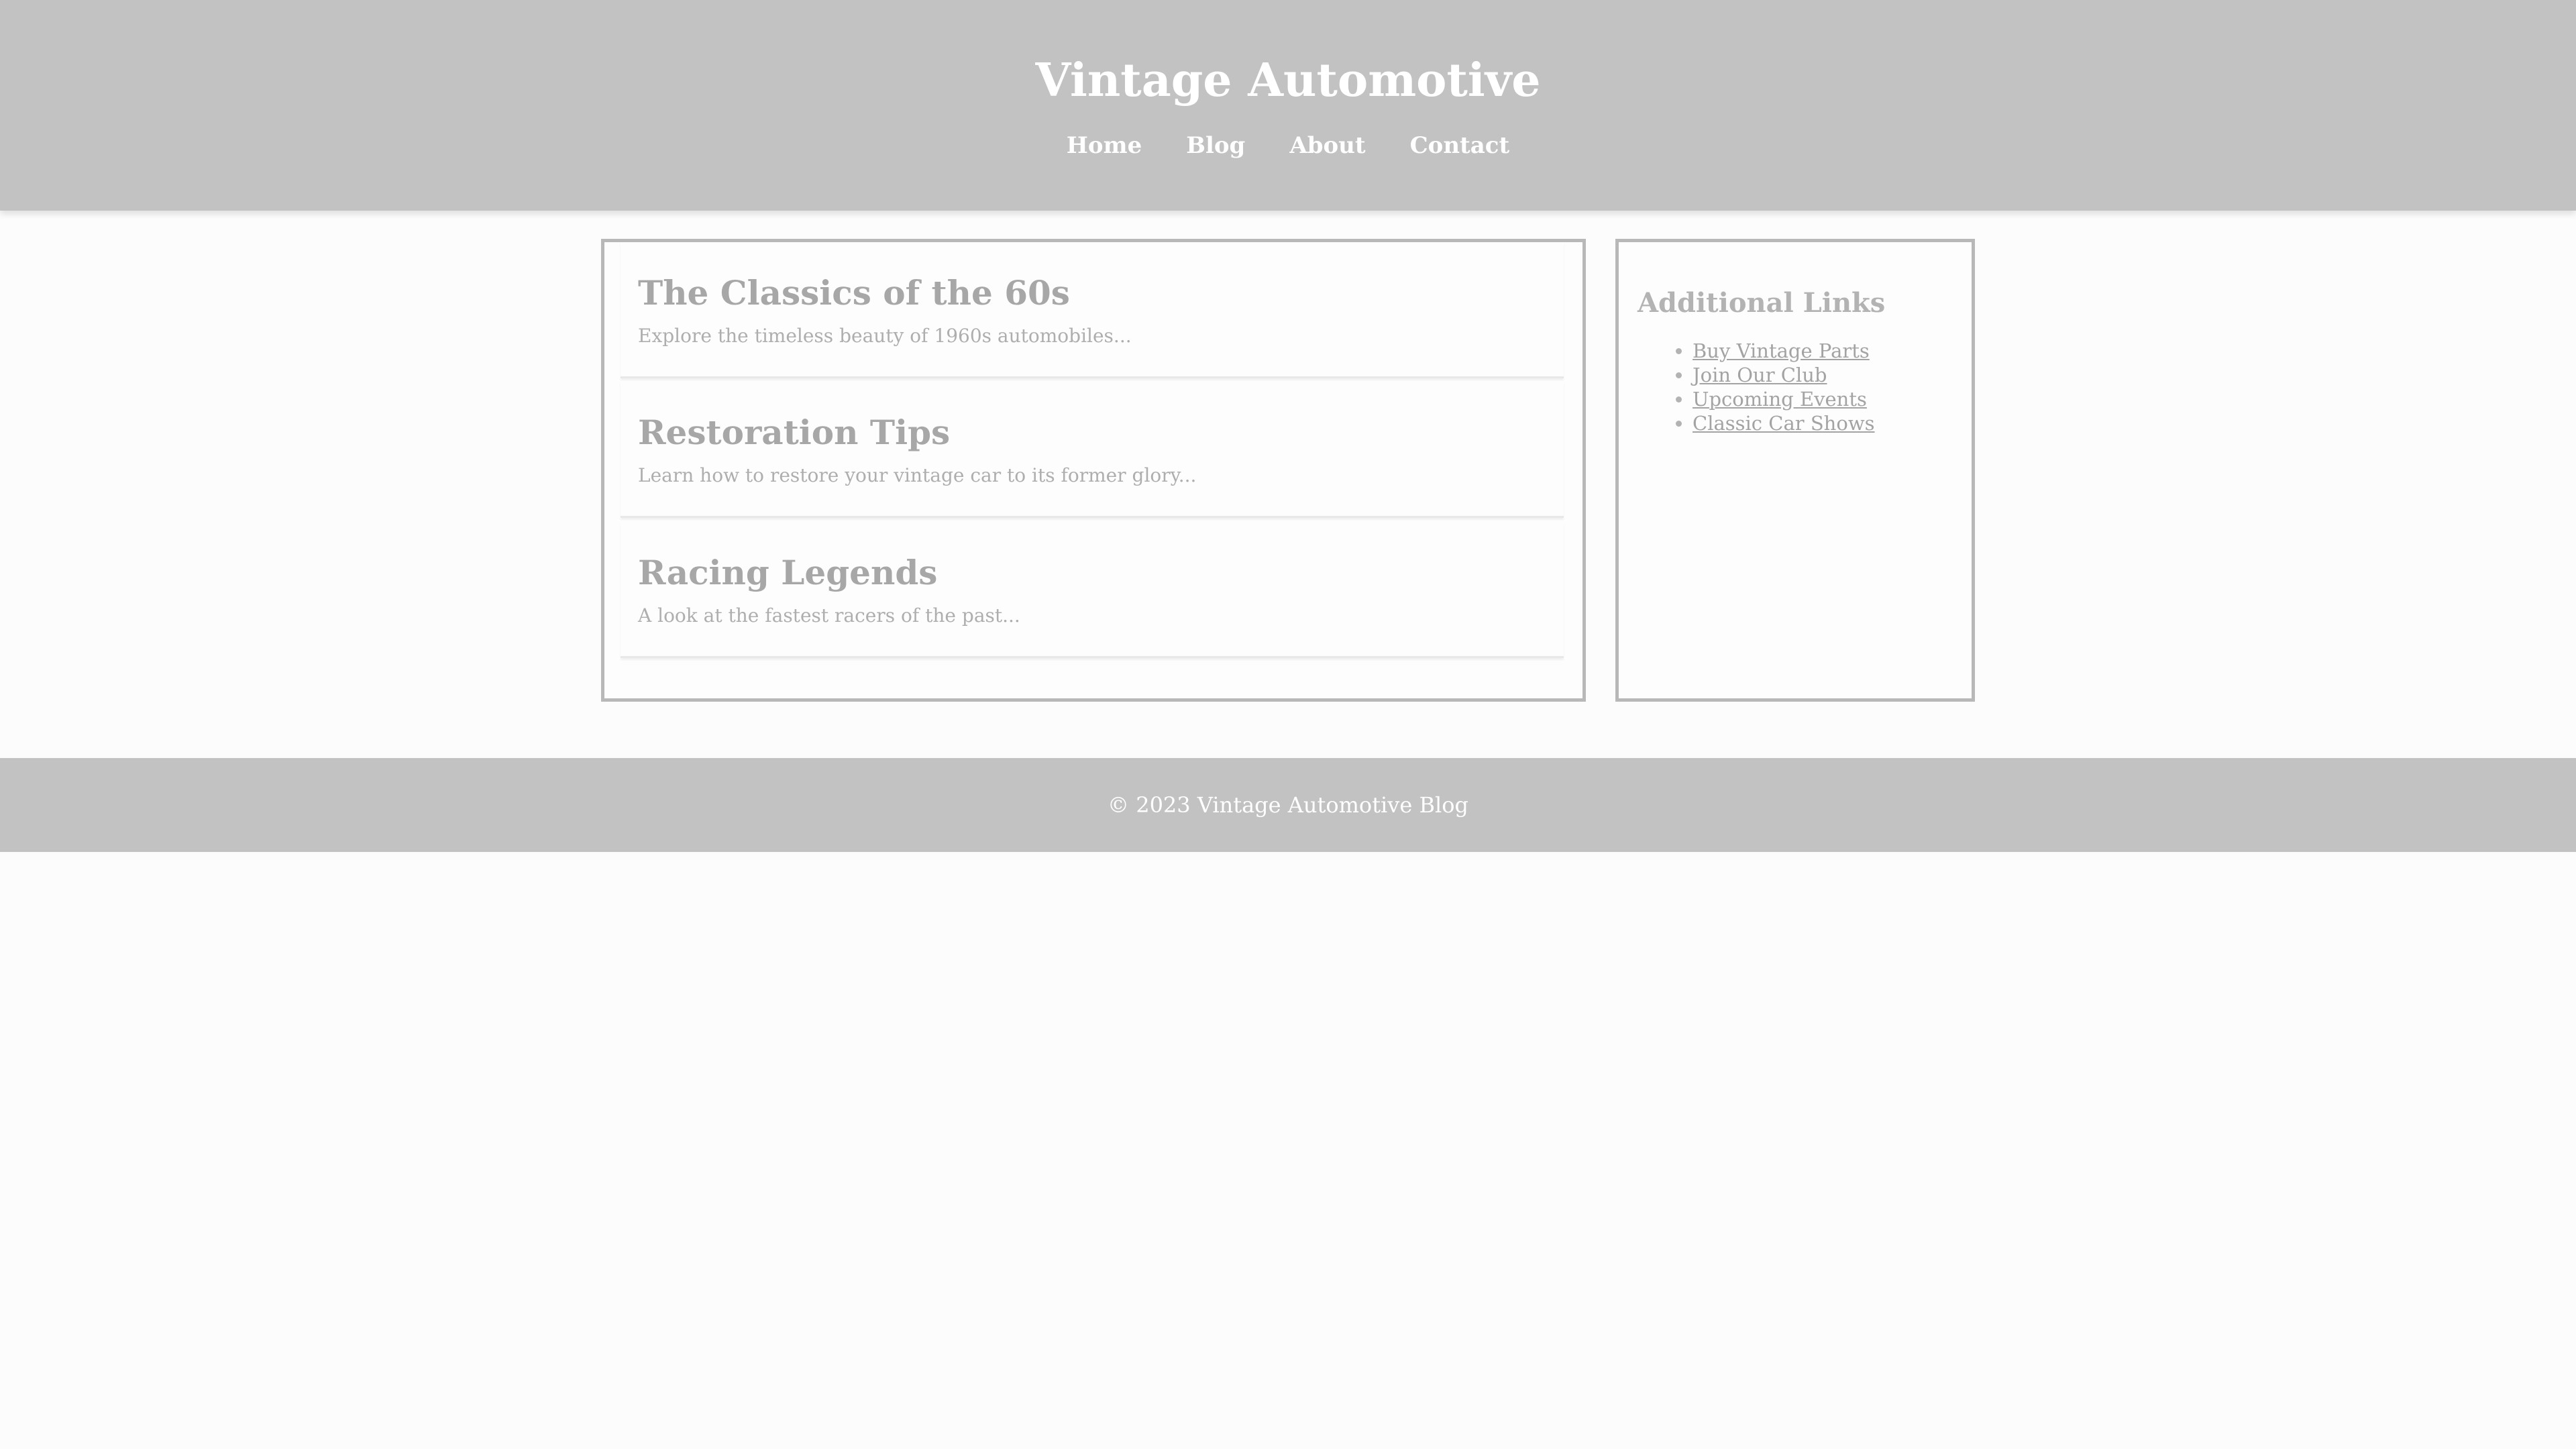 Image resolution: width=2576 pixels, height=1449 pixels. I want to click on buy-vintage-parts-link: Buy Vintage Parts, so click(1781, 350).